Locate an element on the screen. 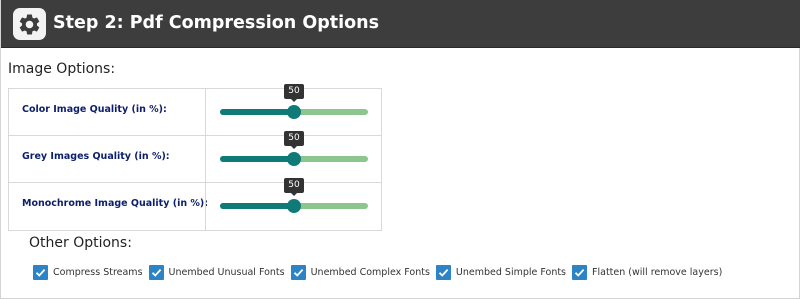  unembed-complex-fonts-label: Unembed Complex Fonts is located at coordinates (370, 272).